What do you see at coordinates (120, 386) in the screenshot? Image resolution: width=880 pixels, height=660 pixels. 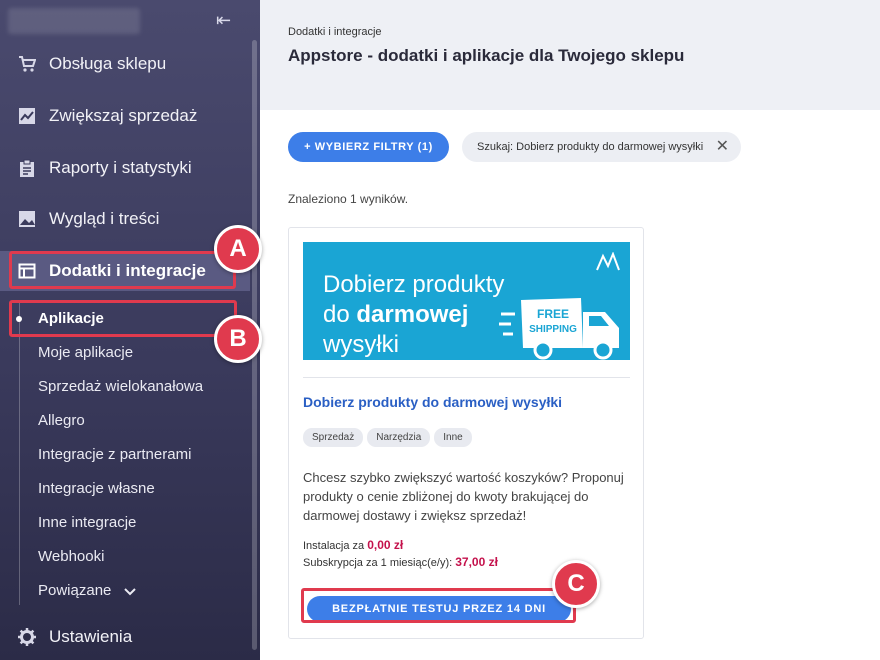 I see `submenu-item-sprzedaz-wielokanalowa: Sprzedaż wielokanałowa` at bounding box center [120, 386].